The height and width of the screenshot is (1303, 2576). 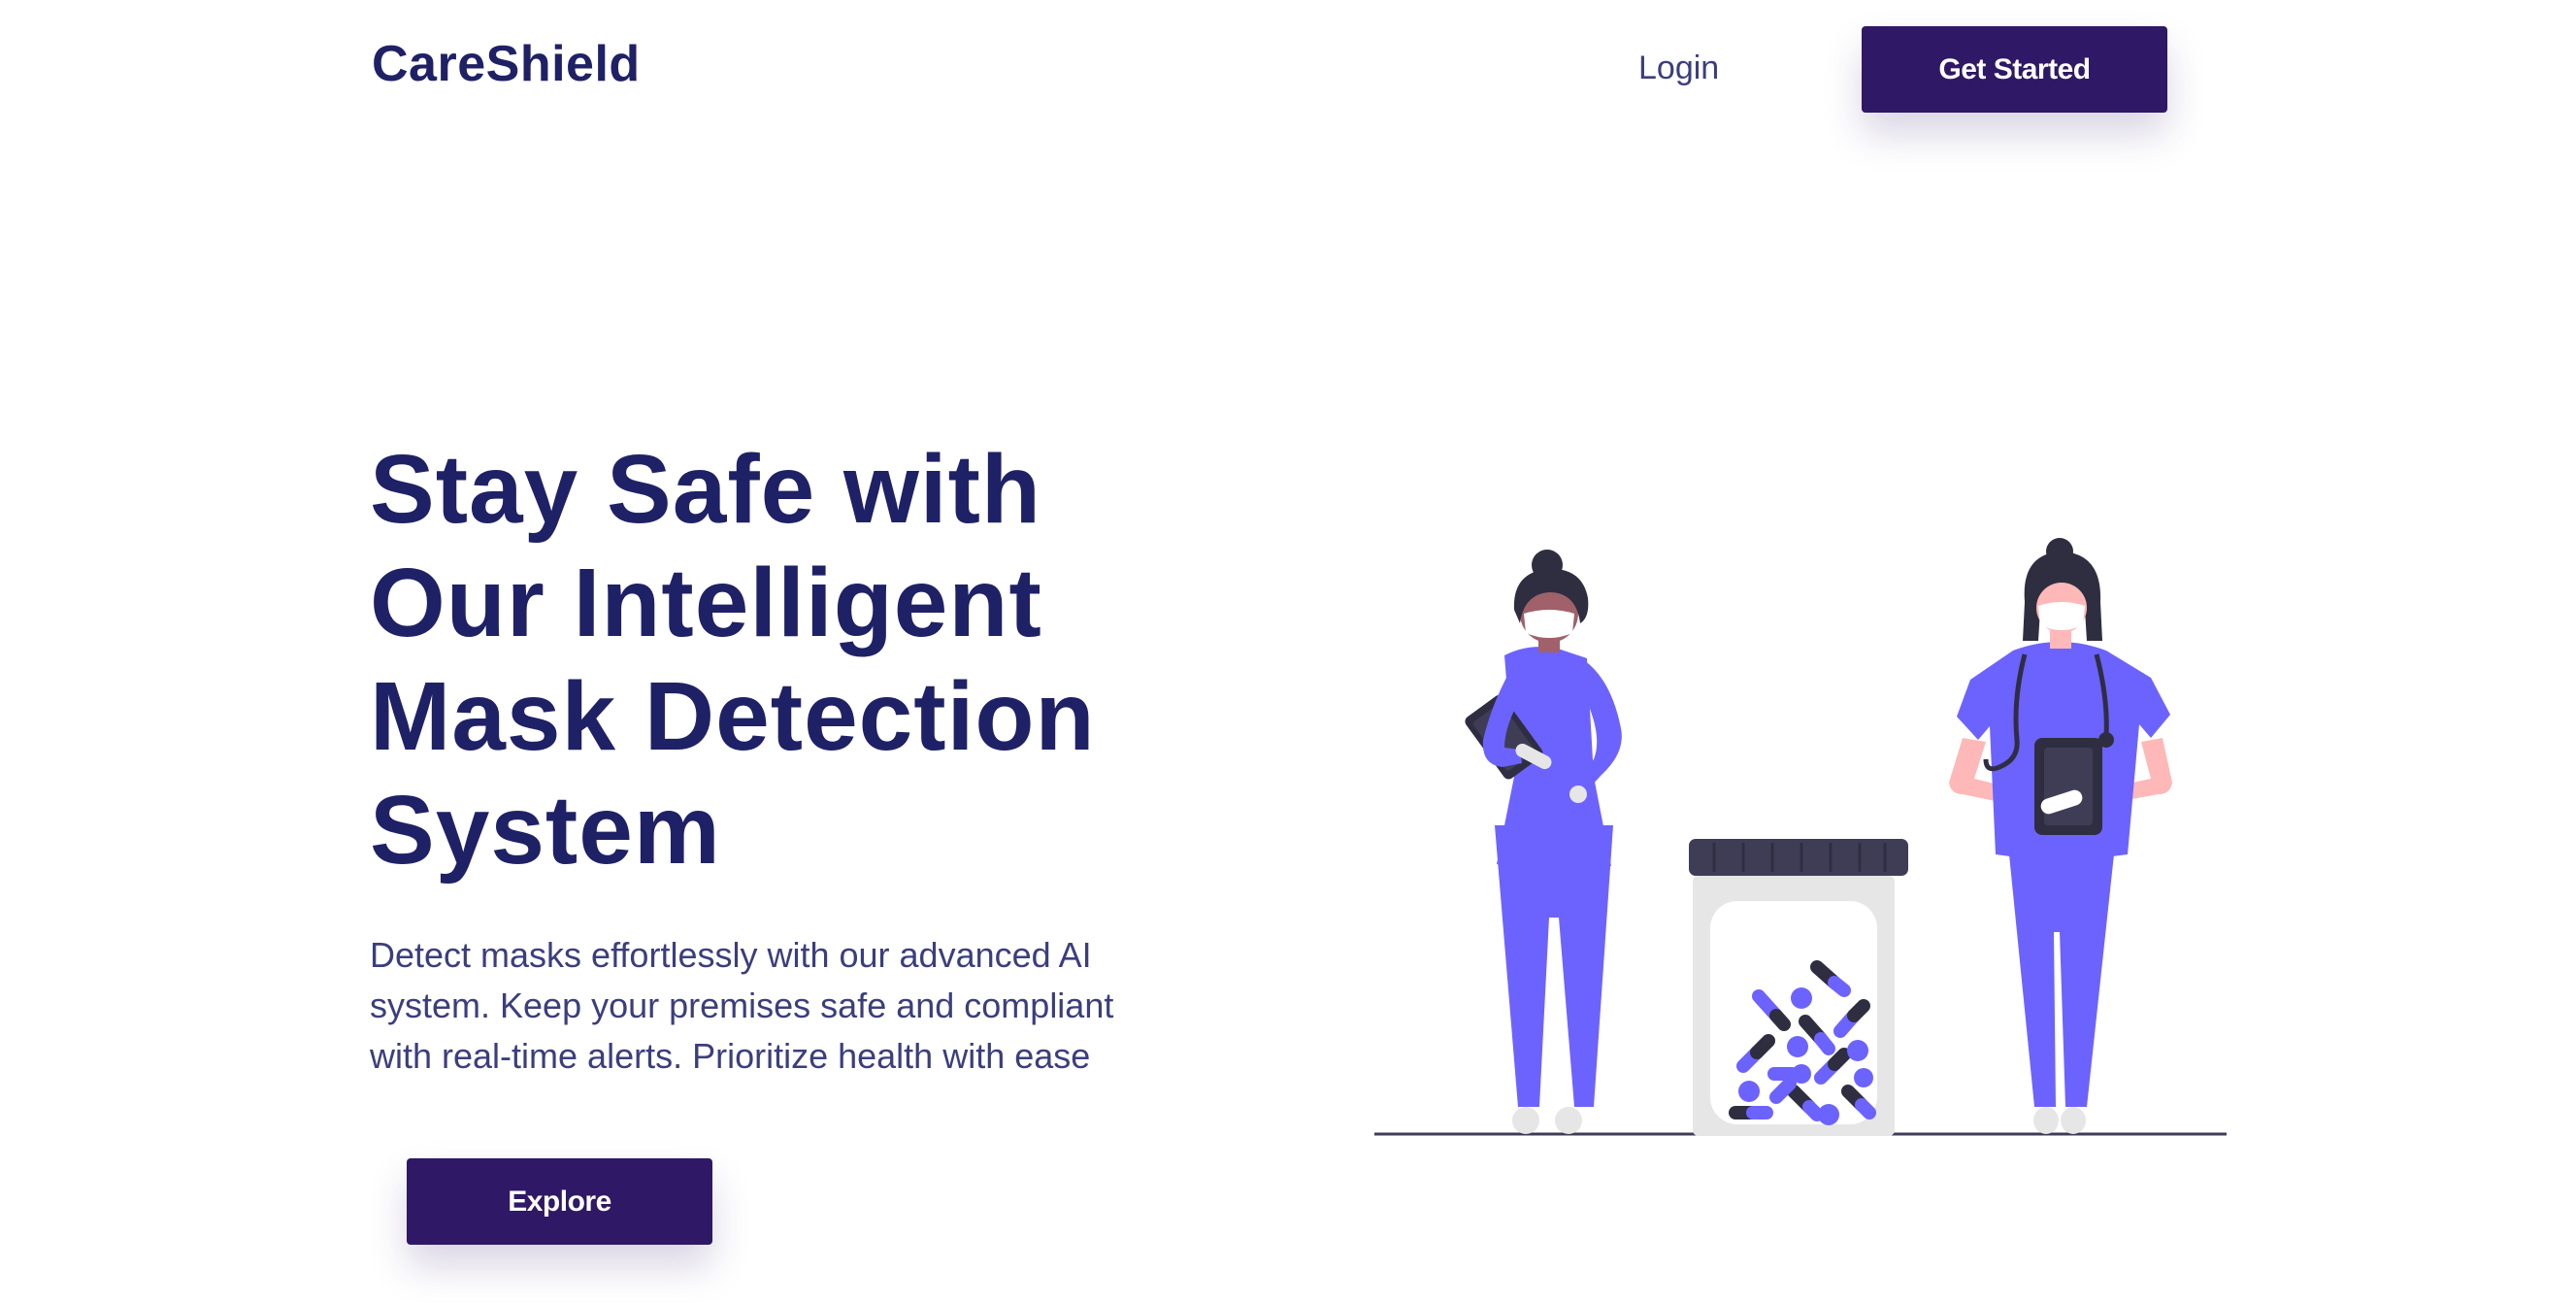 I want to click on get-started-button: Get Started, so click(x=2014, y=69).